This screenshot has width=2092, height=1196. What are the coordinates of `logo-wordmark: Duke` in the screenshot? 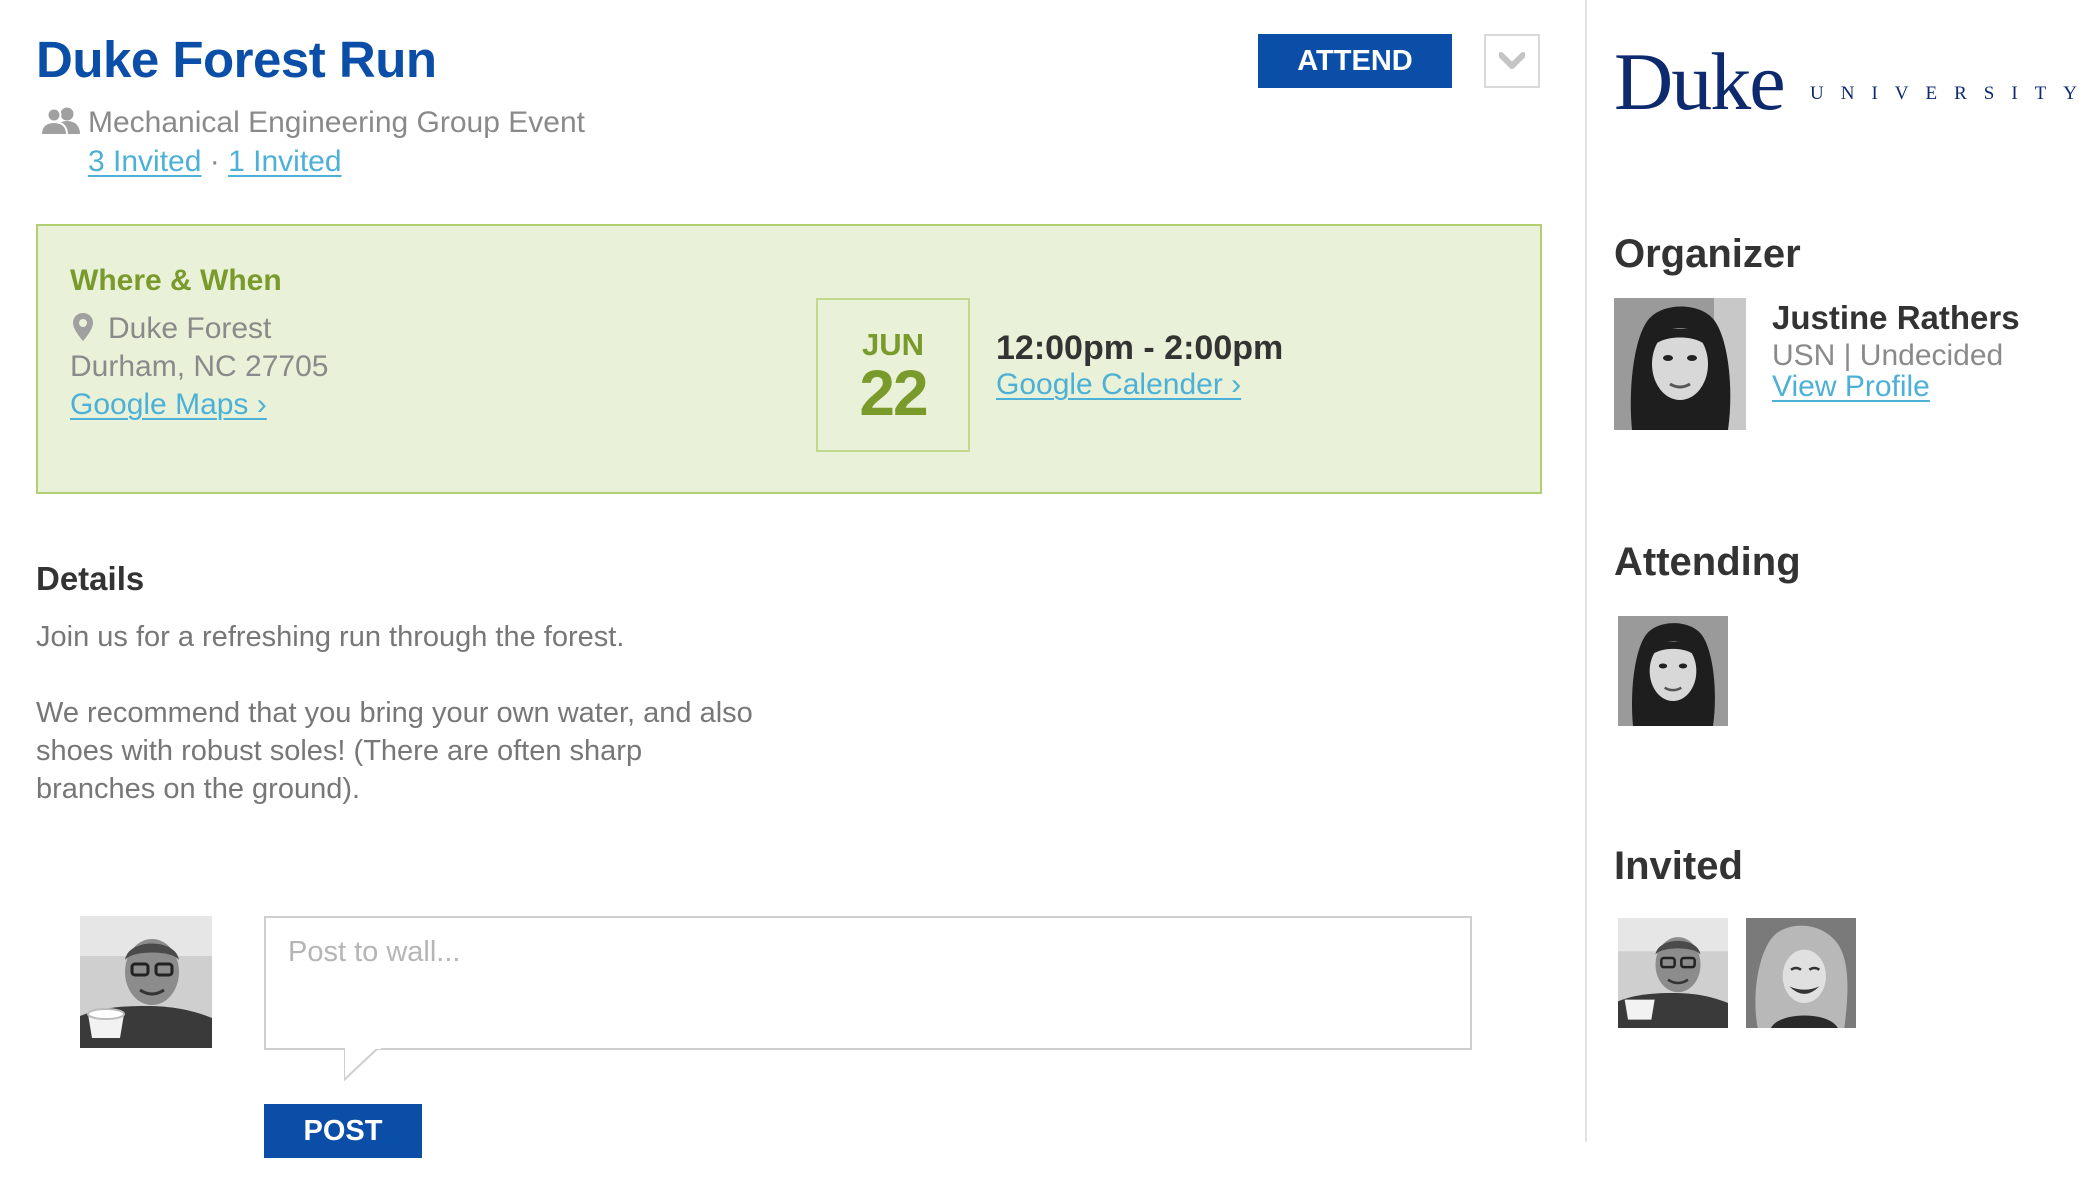 It's located at (1700, 81).